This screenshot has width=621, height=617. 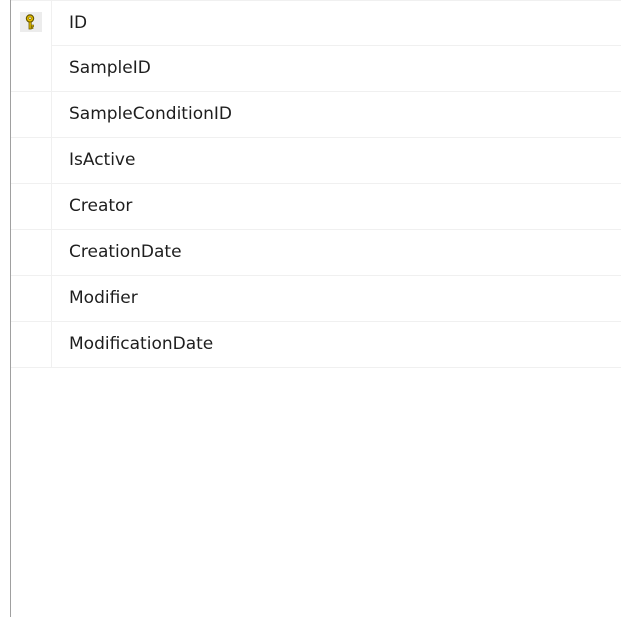 What do you see at coordinates (316, 23) in the screenshot?
I see `column-row-id: ID` at bounding box center [316, 23].